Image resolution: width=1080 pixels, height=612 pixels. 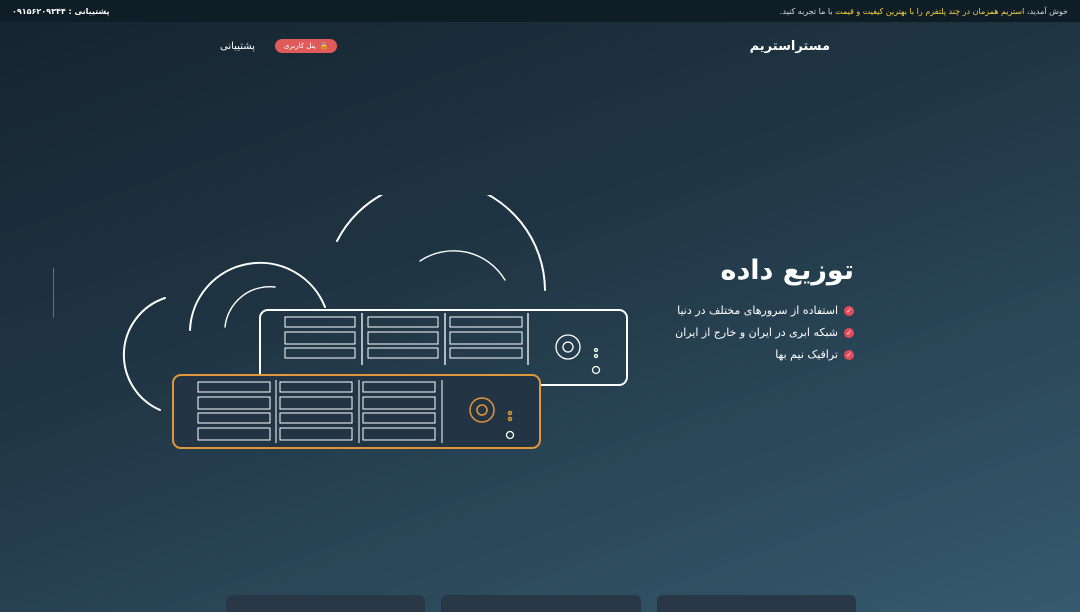 I want to click on support-link: پشتیبانی, so click(x=237, y=46).